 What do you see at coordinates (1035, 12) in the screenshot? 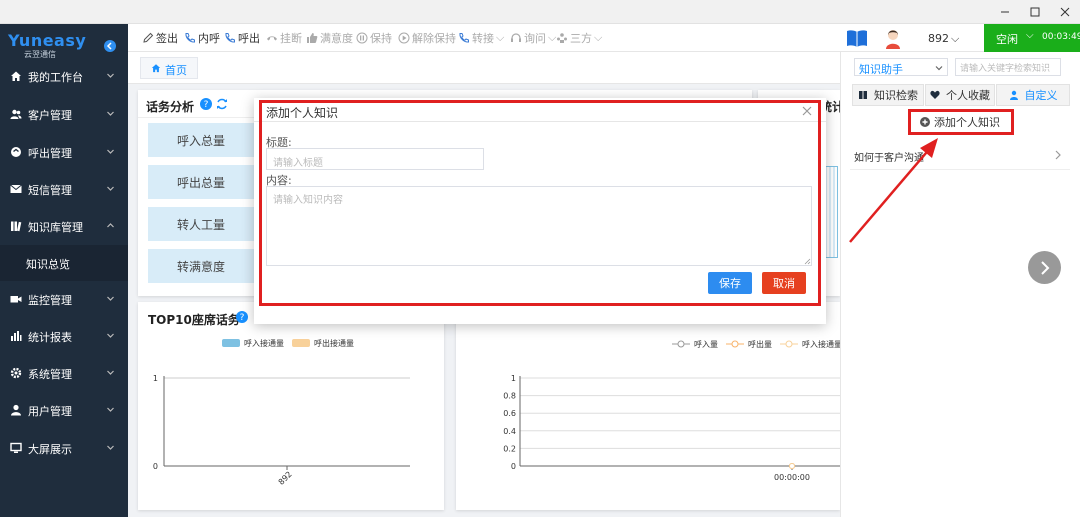
I see `maximize-icon` at bounding box center [1035, 12].